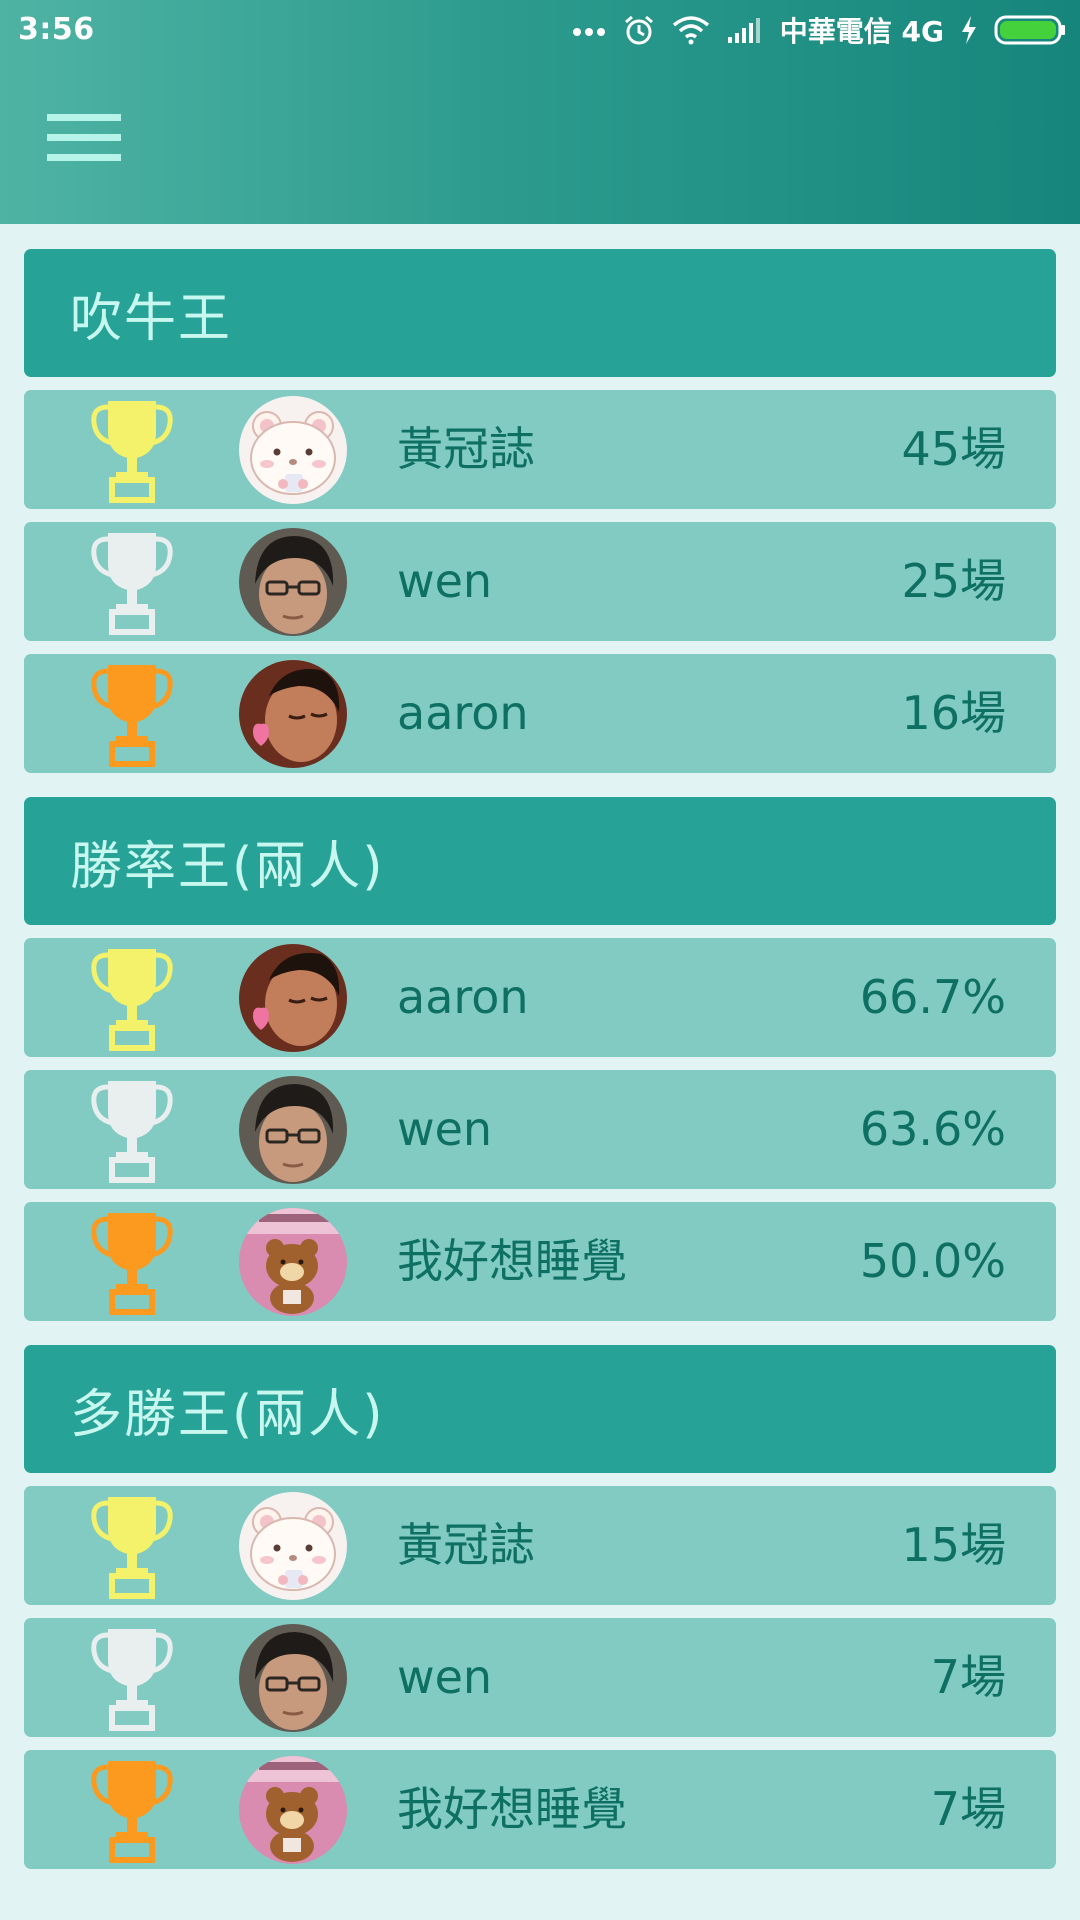  I want to click on section-header: 吹牛王, so click(540, 313).